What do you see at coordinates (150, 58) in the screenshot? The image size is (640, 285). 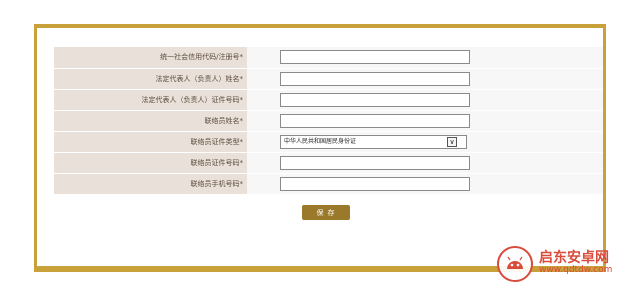 I see `credit-code-label: 统一社会信用代码/注册号*` at bounding box center [150, 58].